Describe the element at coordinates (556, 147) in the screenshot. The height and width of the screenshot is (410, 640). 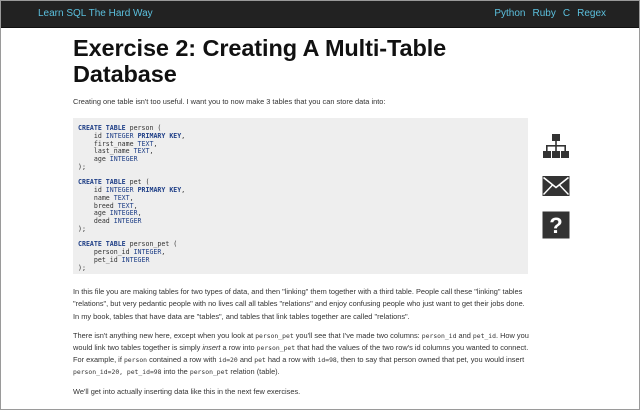
I see `sitemap-icon` at that location.